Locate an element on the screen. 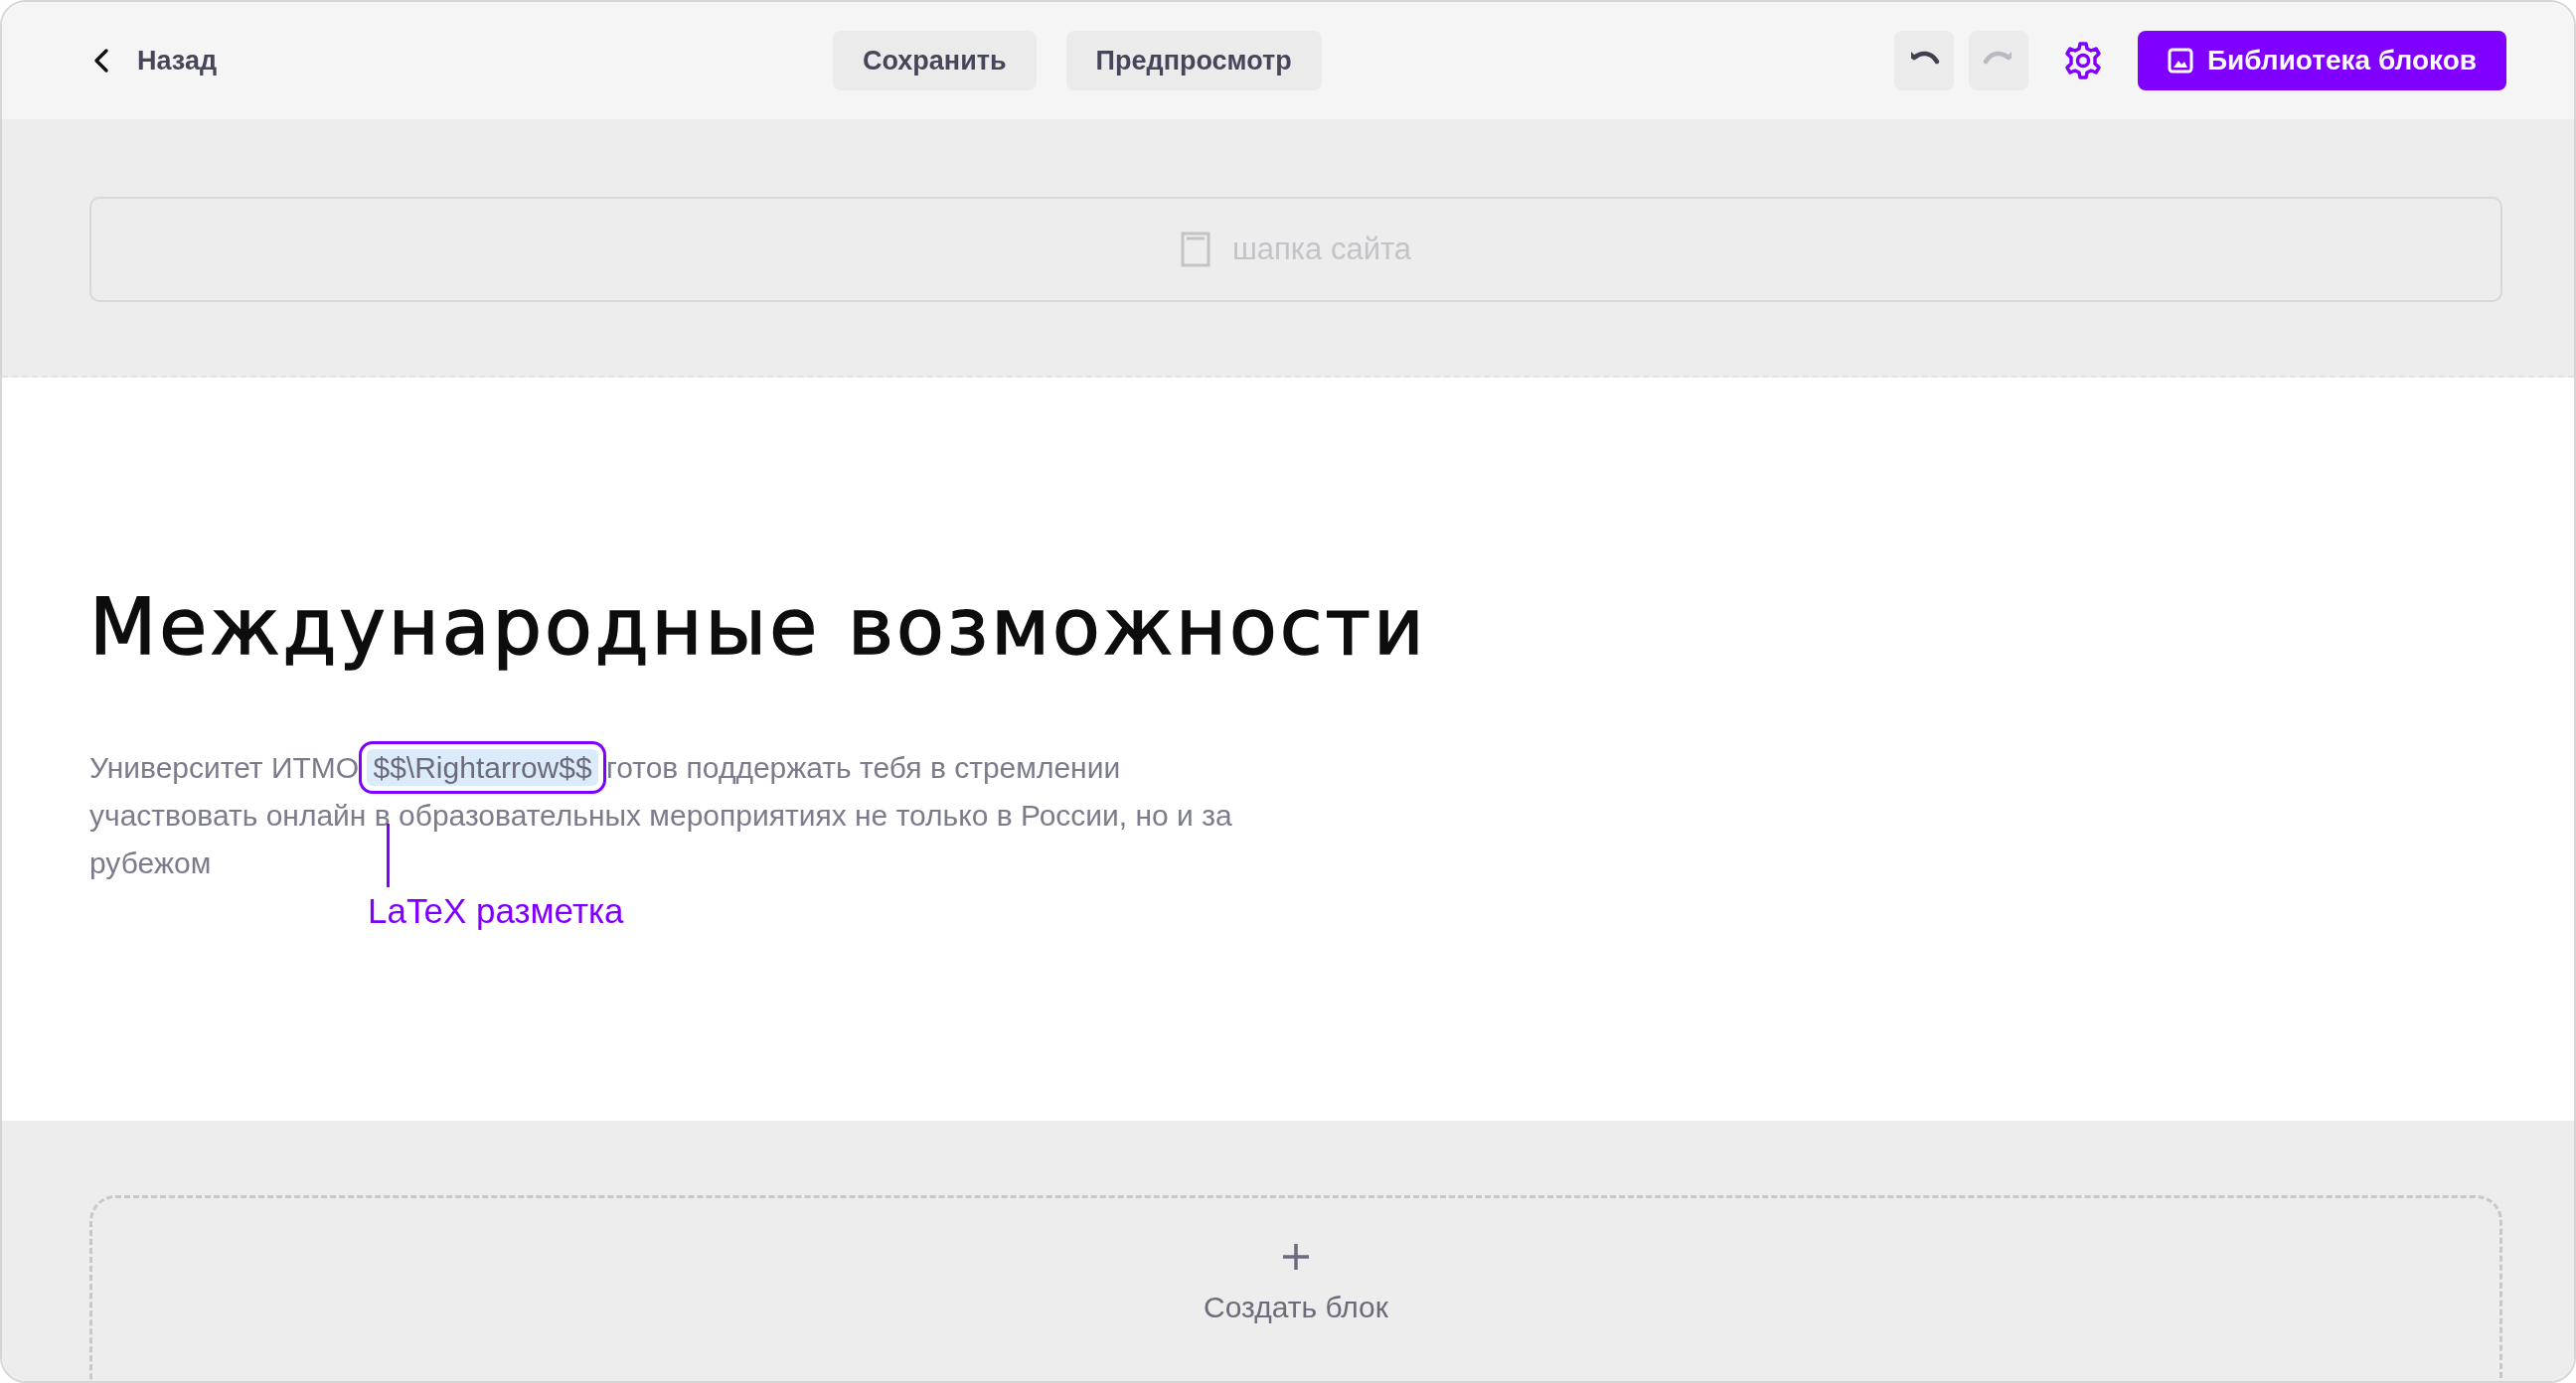  chevron-left-icon is located at coordinates (101, 61).